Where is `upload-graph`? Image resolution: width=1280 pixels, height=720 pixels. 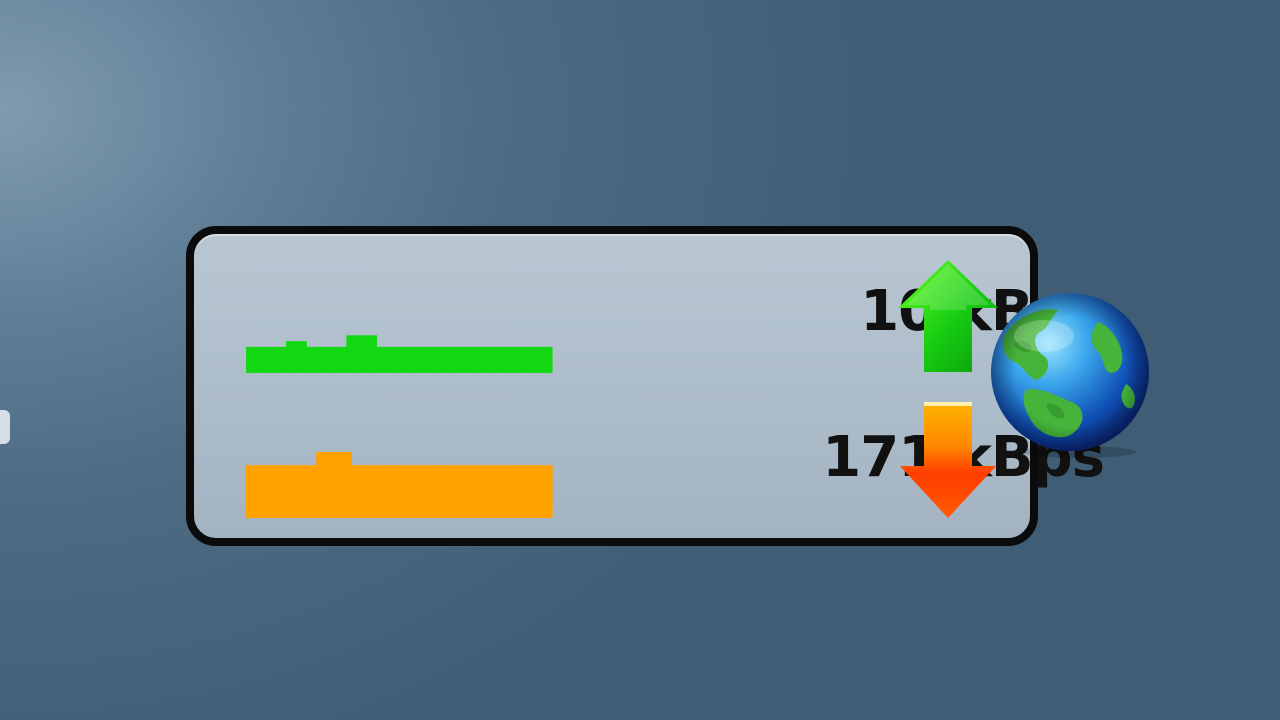 upload-graph is located at coordinates (399, 354).